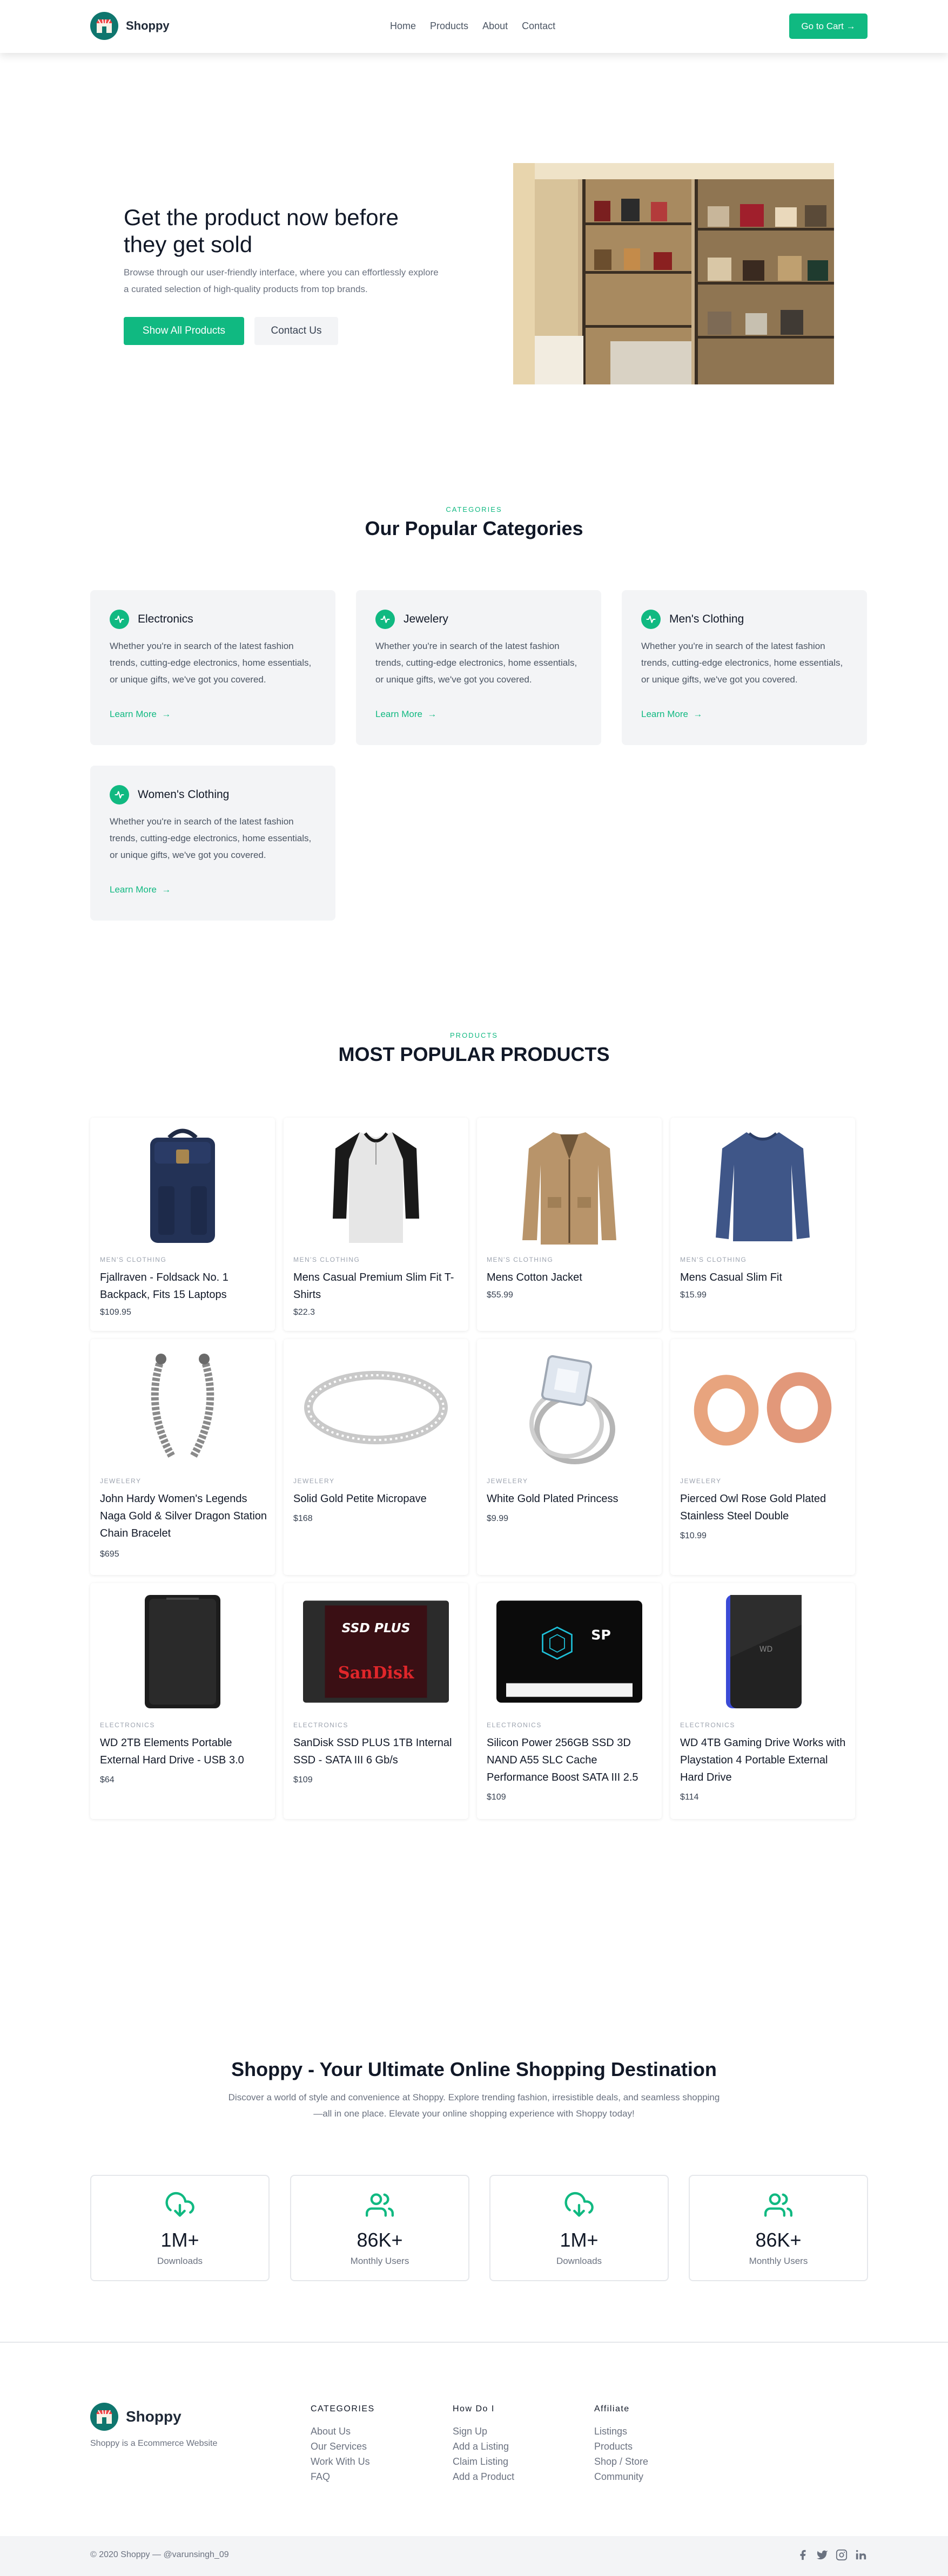 Image resolution: width=948 pixels, height=2576 pixels. Describe the element at coordinates (109, 1555) in the screenshot. I see `product-price: $695` at that location.